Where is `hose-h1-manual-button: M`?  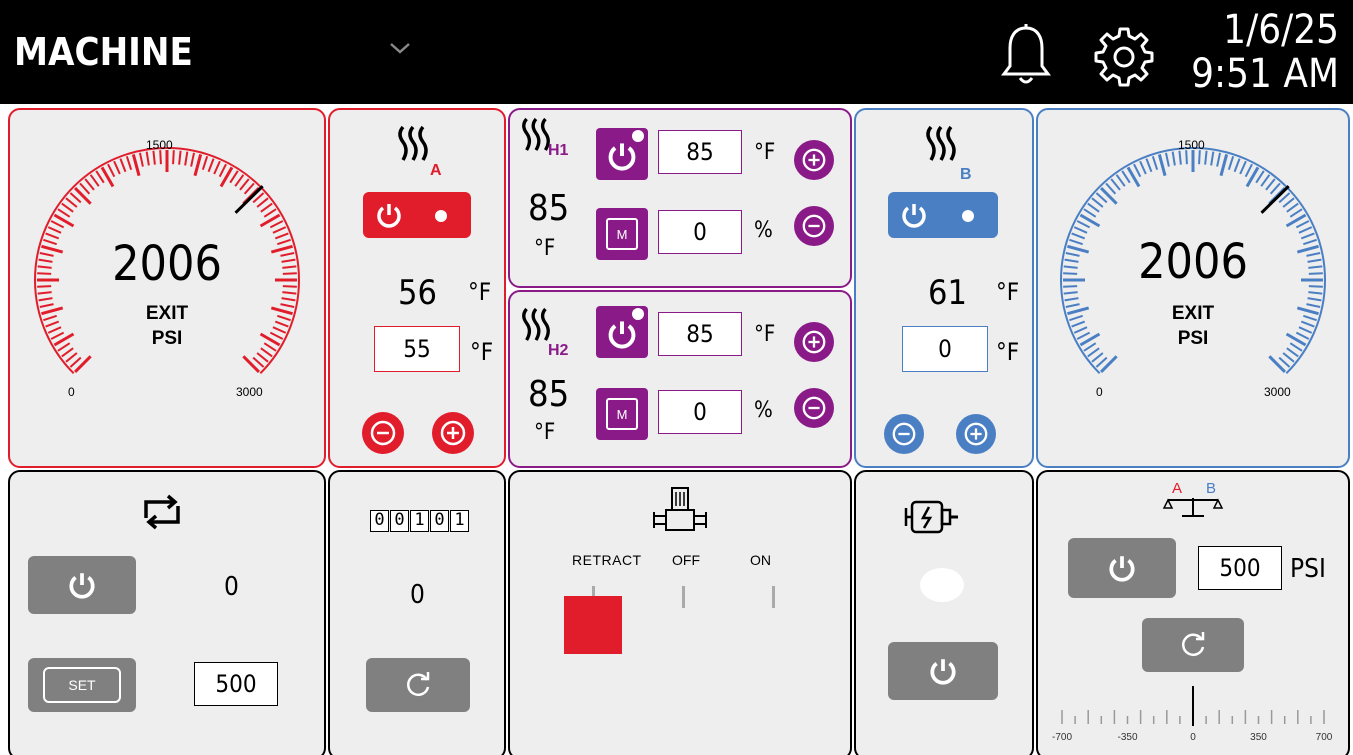
hose-h1-manual-button: M is located at coordinates (622, 234).